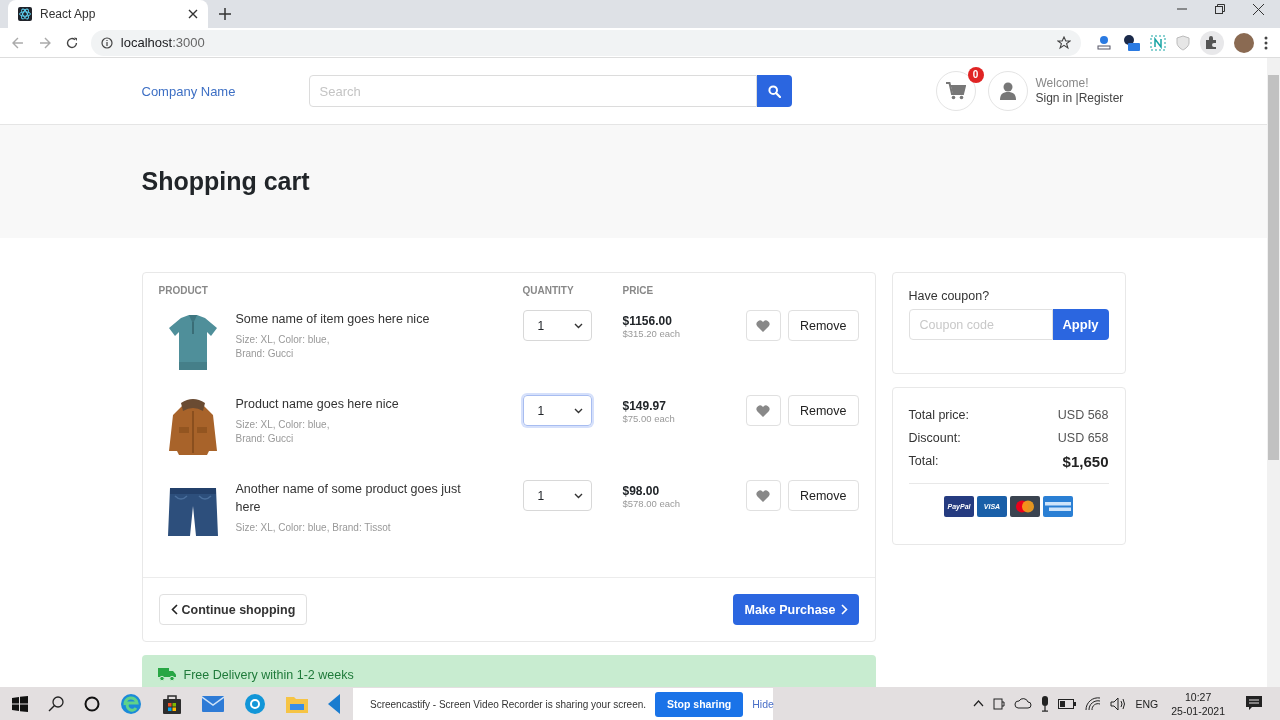 This screenshot has width=1280, height=720. Describe the element at coordinates (998, 703) in the screenshot. I see `device-icon` at that location.